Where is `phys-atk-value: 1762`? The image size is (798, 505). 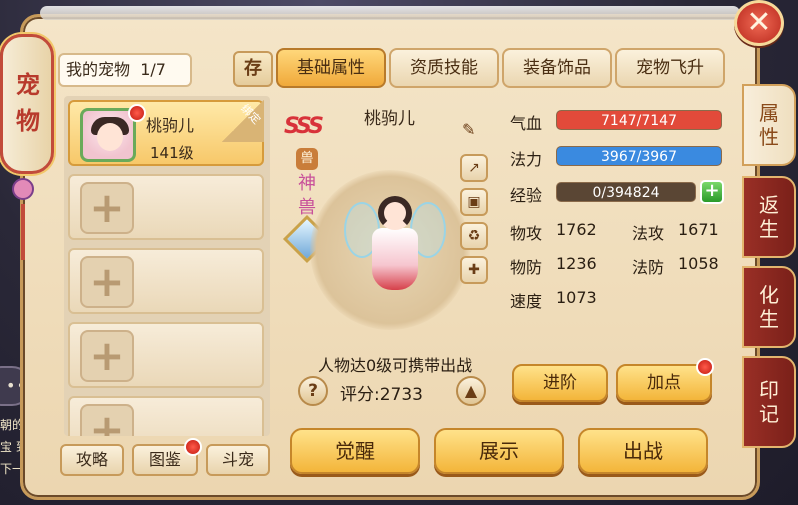
phys-atk-value: 1762 is located at coordinates (576, 229).